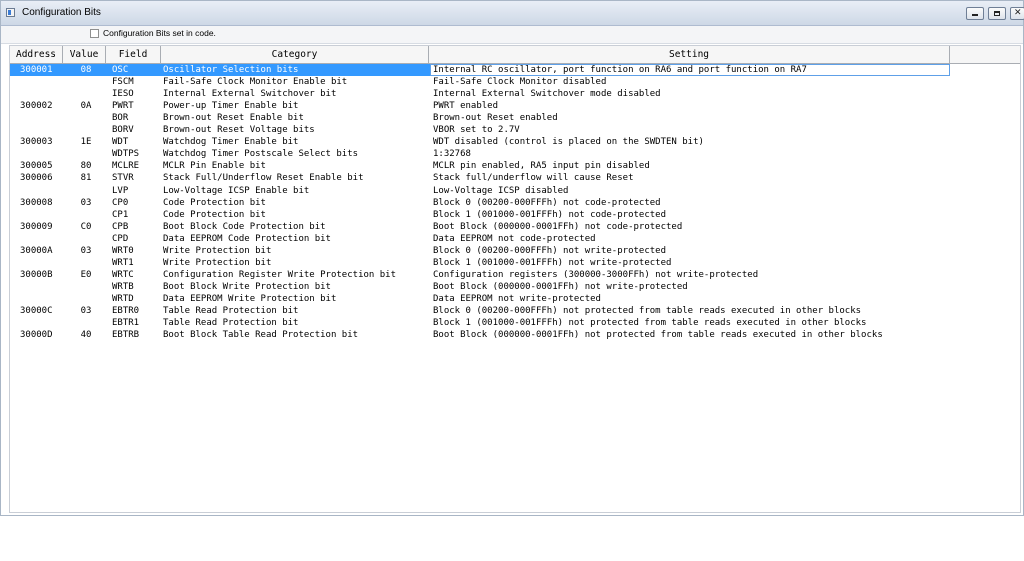 The width and height of the screenshot is (1024, 561). What do you see at coordinates (123, 274) in the screenshot?
I see `field-cell: WRTC` at bounding box center [123, 274].